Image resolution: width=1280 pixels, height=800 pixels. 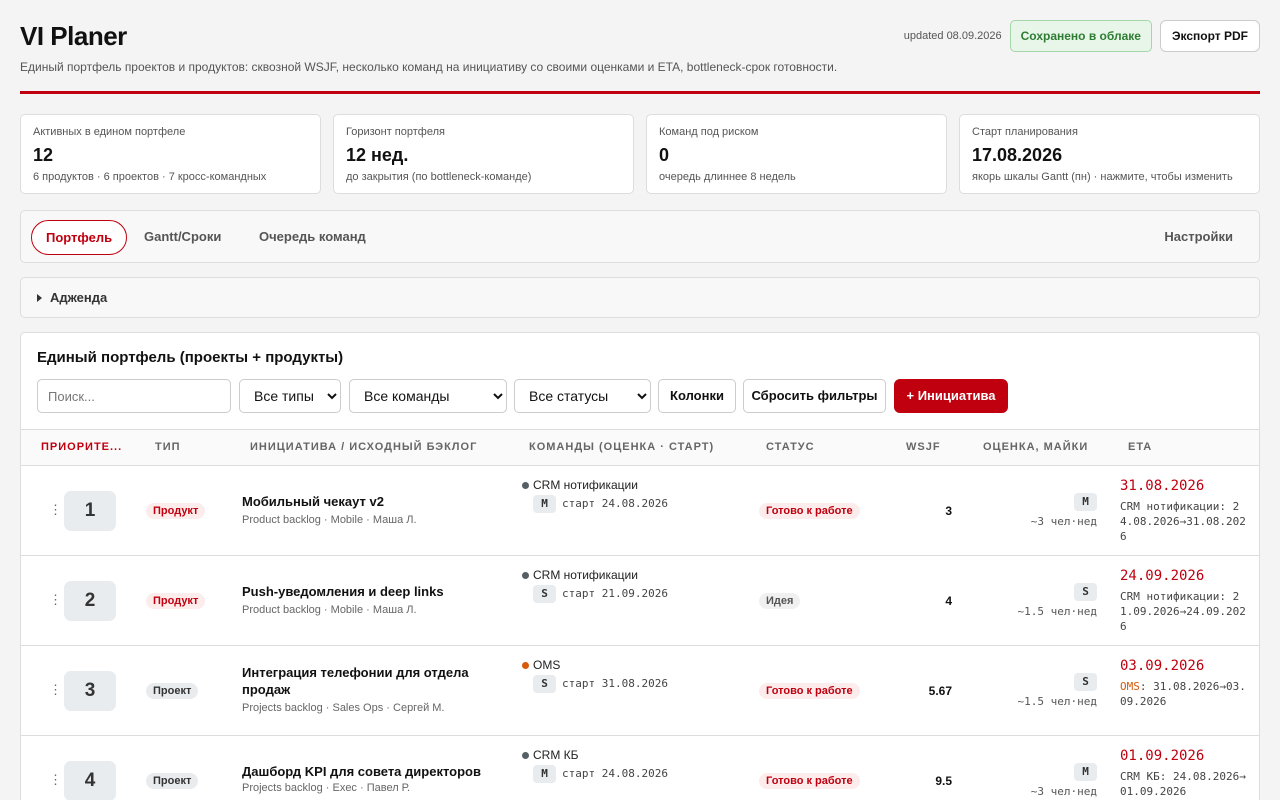 What do you see at coordinates (1140, 447) in the screenshot?
I see `col-eta: ETA` at bounding box center [1140, 447].